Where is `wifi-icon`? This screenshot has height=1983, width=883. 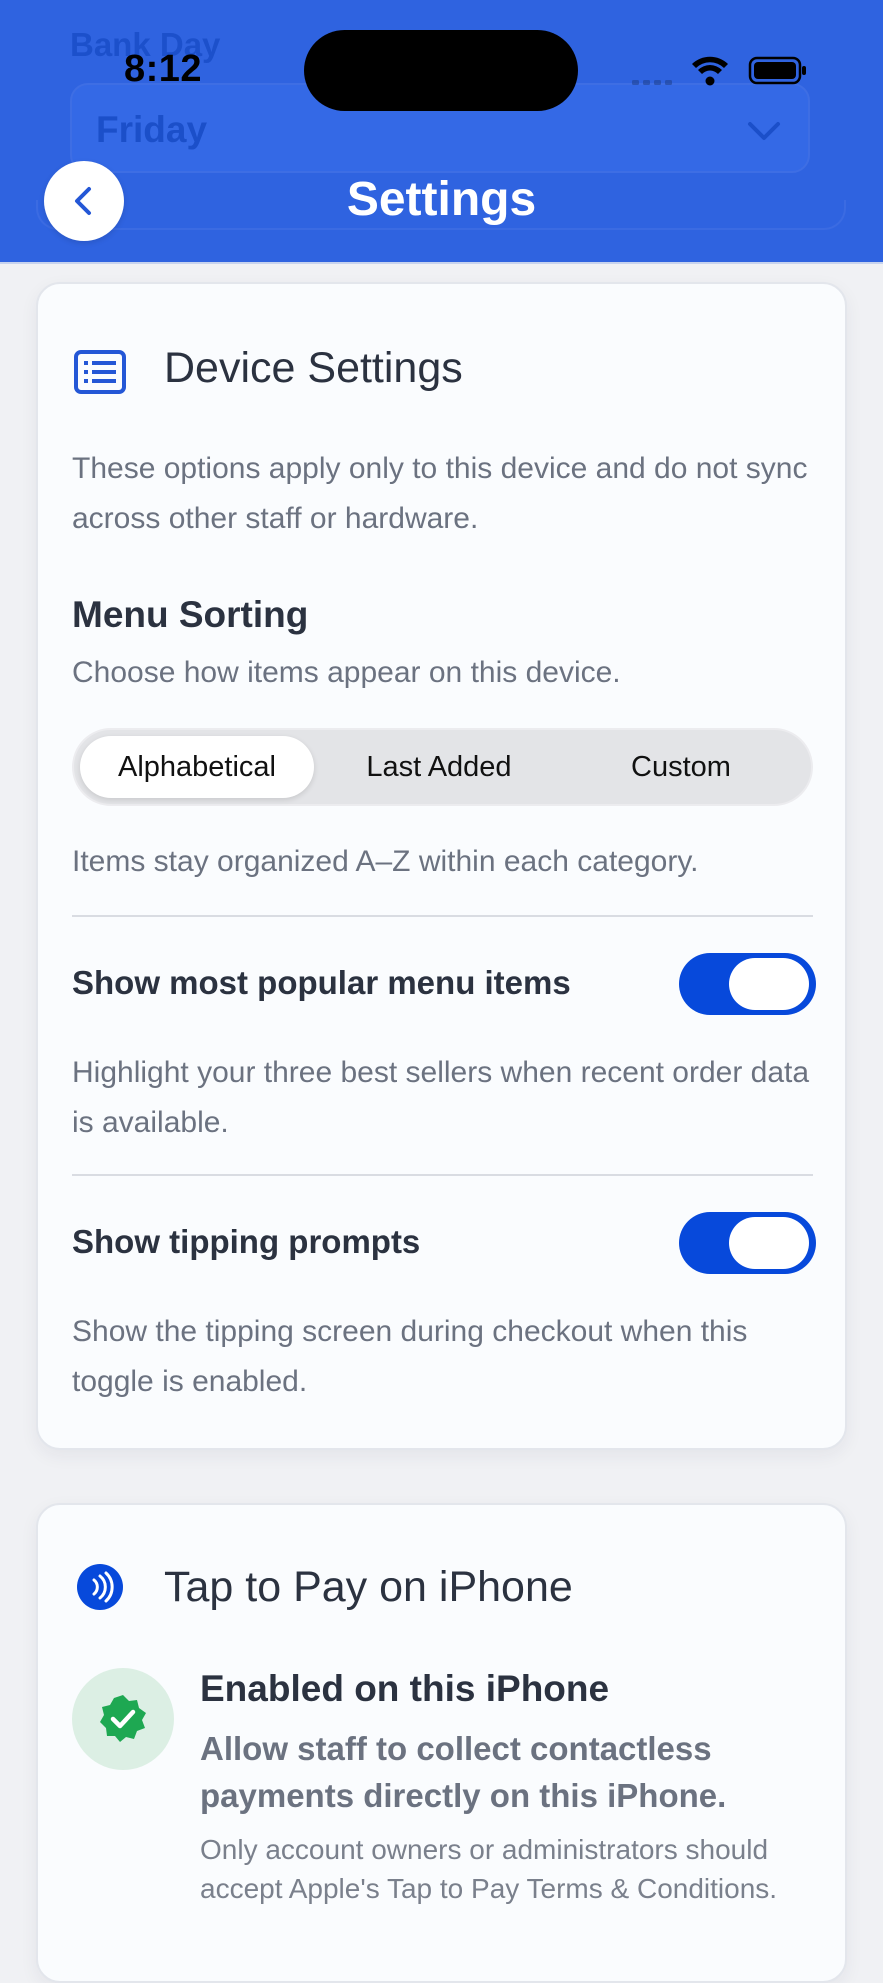
wifi-icon is located at coordinates (710, 71).